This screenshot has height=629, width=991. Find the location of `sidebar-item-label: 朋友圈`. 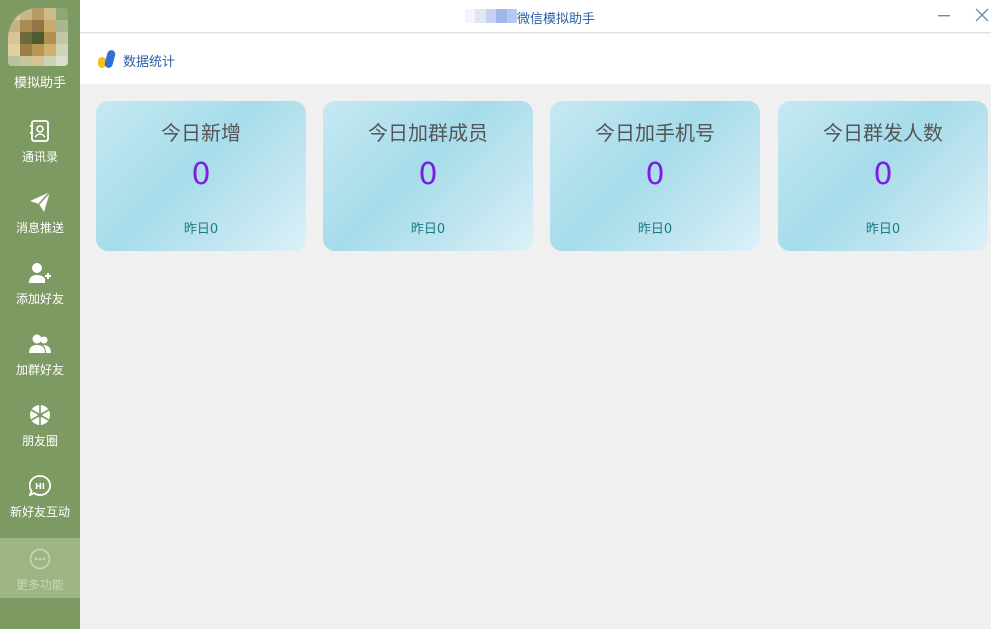

sidebar-item-label: 朋友圈 is located at coordinates (39, 441).